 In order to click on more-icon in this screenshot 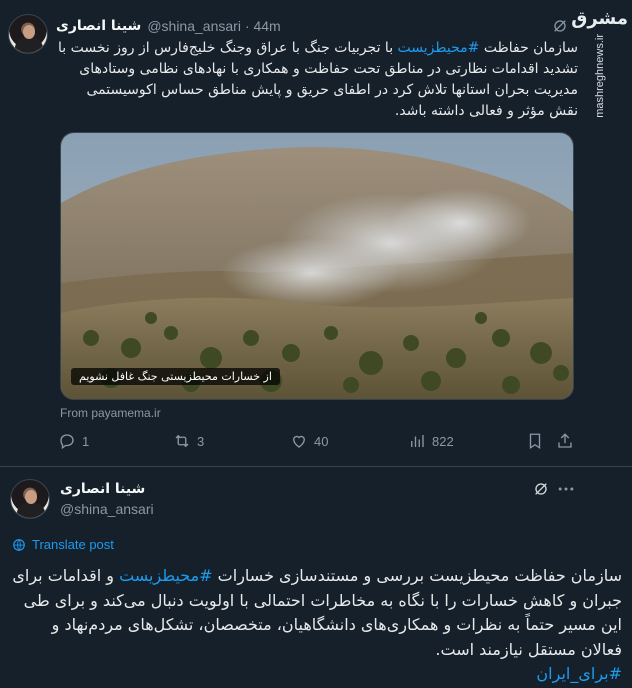, I will do `click(566, 489)`.